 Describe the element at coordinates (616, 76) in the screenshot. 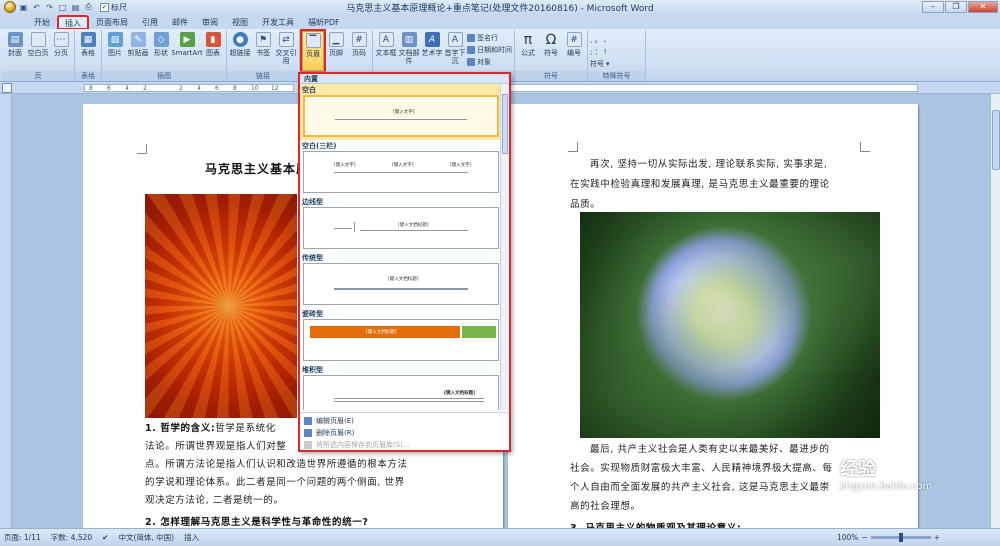

I see `group-label: 特殊符号` at that location.